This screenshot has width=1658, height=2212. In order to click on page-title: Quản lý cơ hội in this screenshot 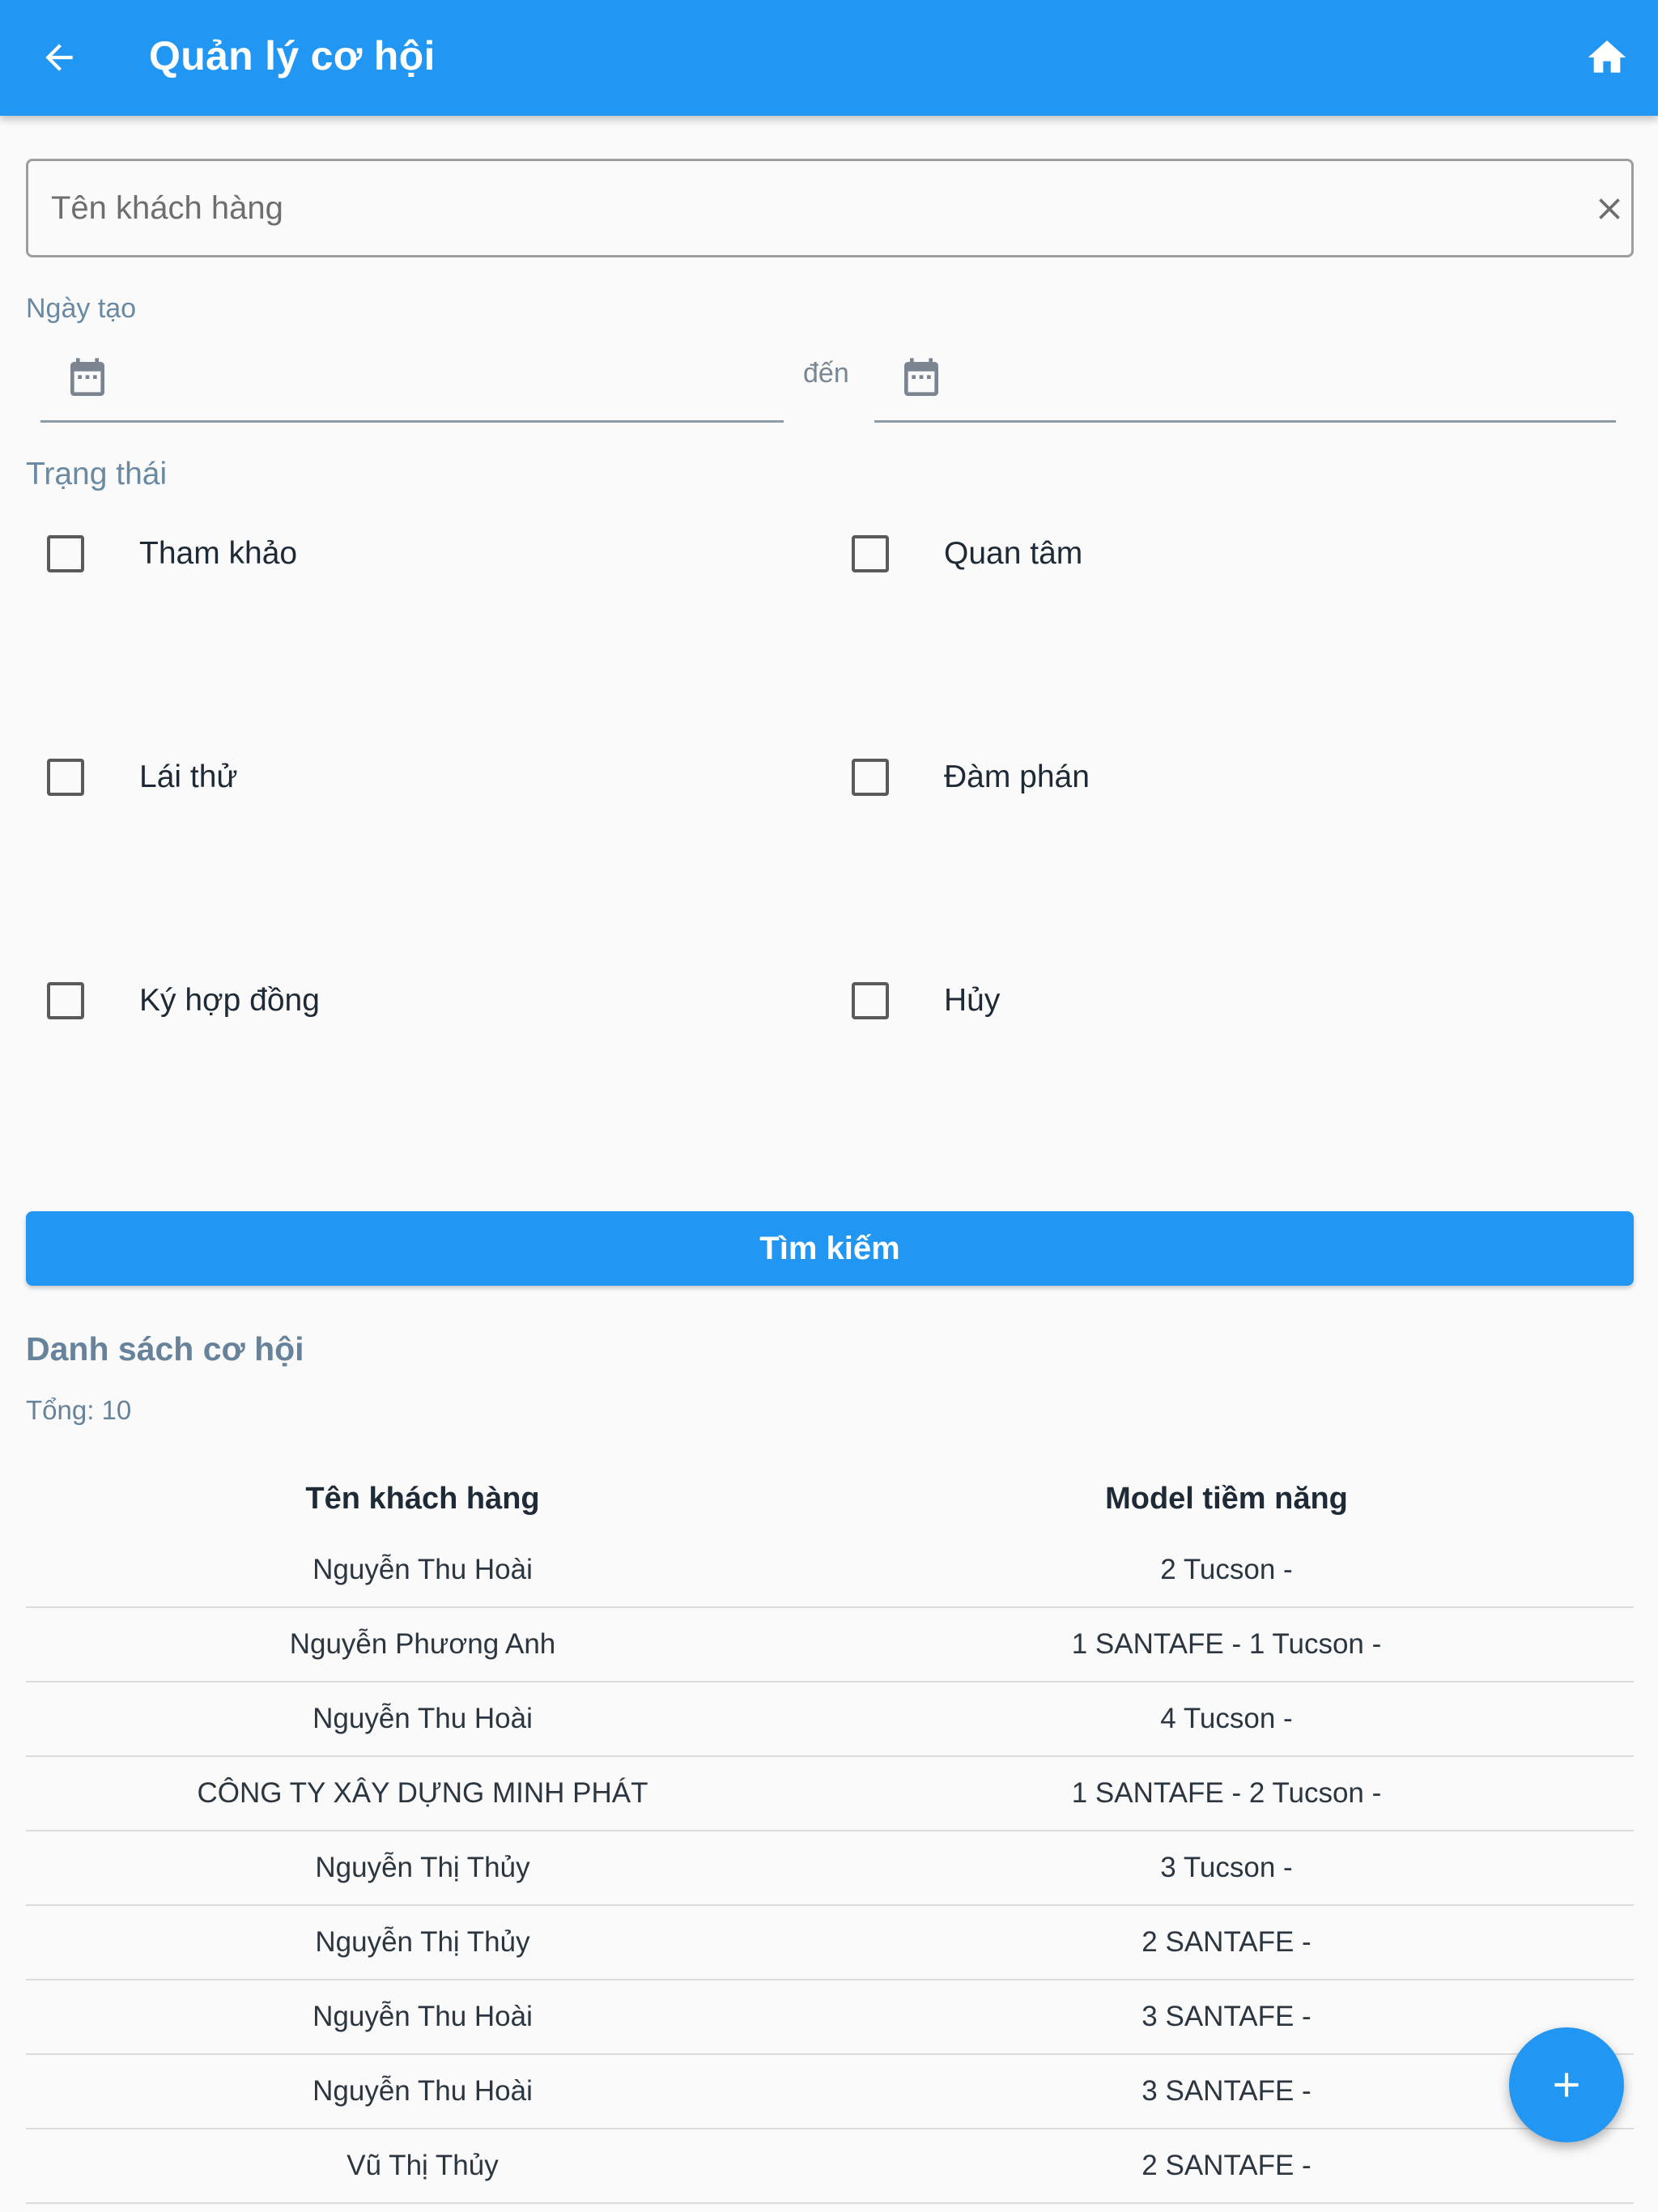, I will do `click(292, 56)`.